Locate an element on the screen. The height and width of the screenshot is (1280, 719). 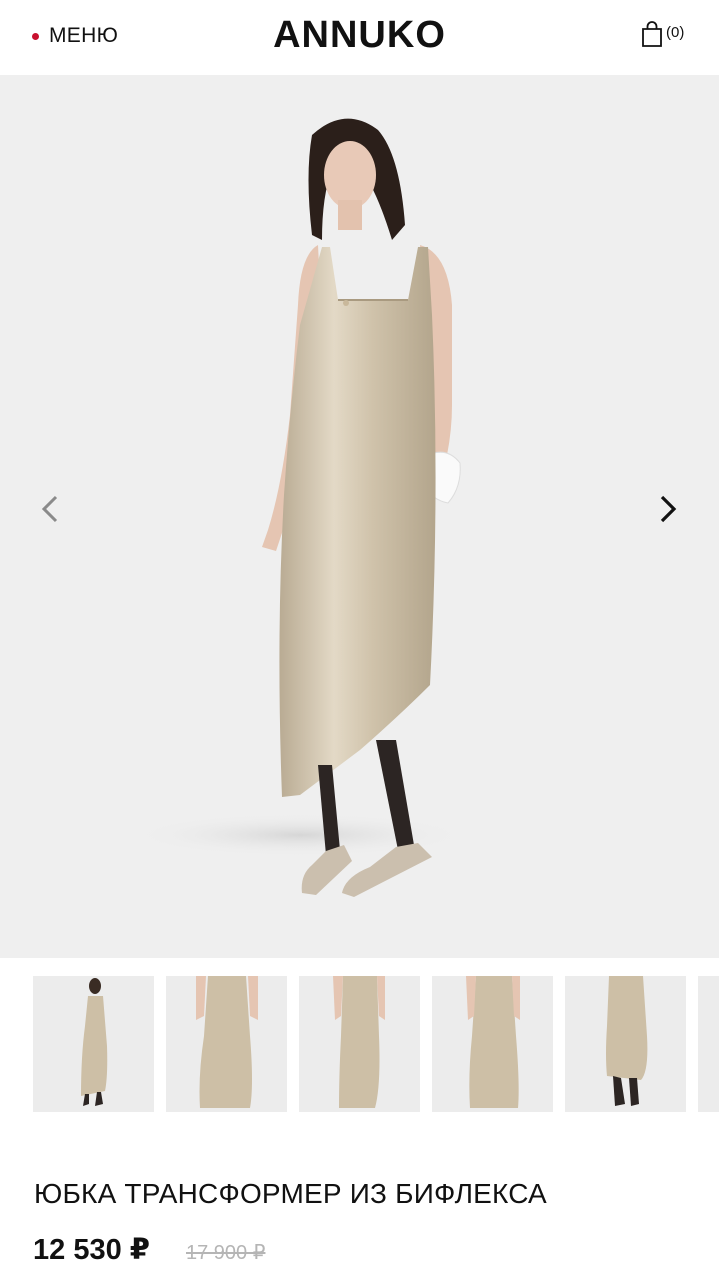
shopping-bag-icon is located at coordinates (652, 34).